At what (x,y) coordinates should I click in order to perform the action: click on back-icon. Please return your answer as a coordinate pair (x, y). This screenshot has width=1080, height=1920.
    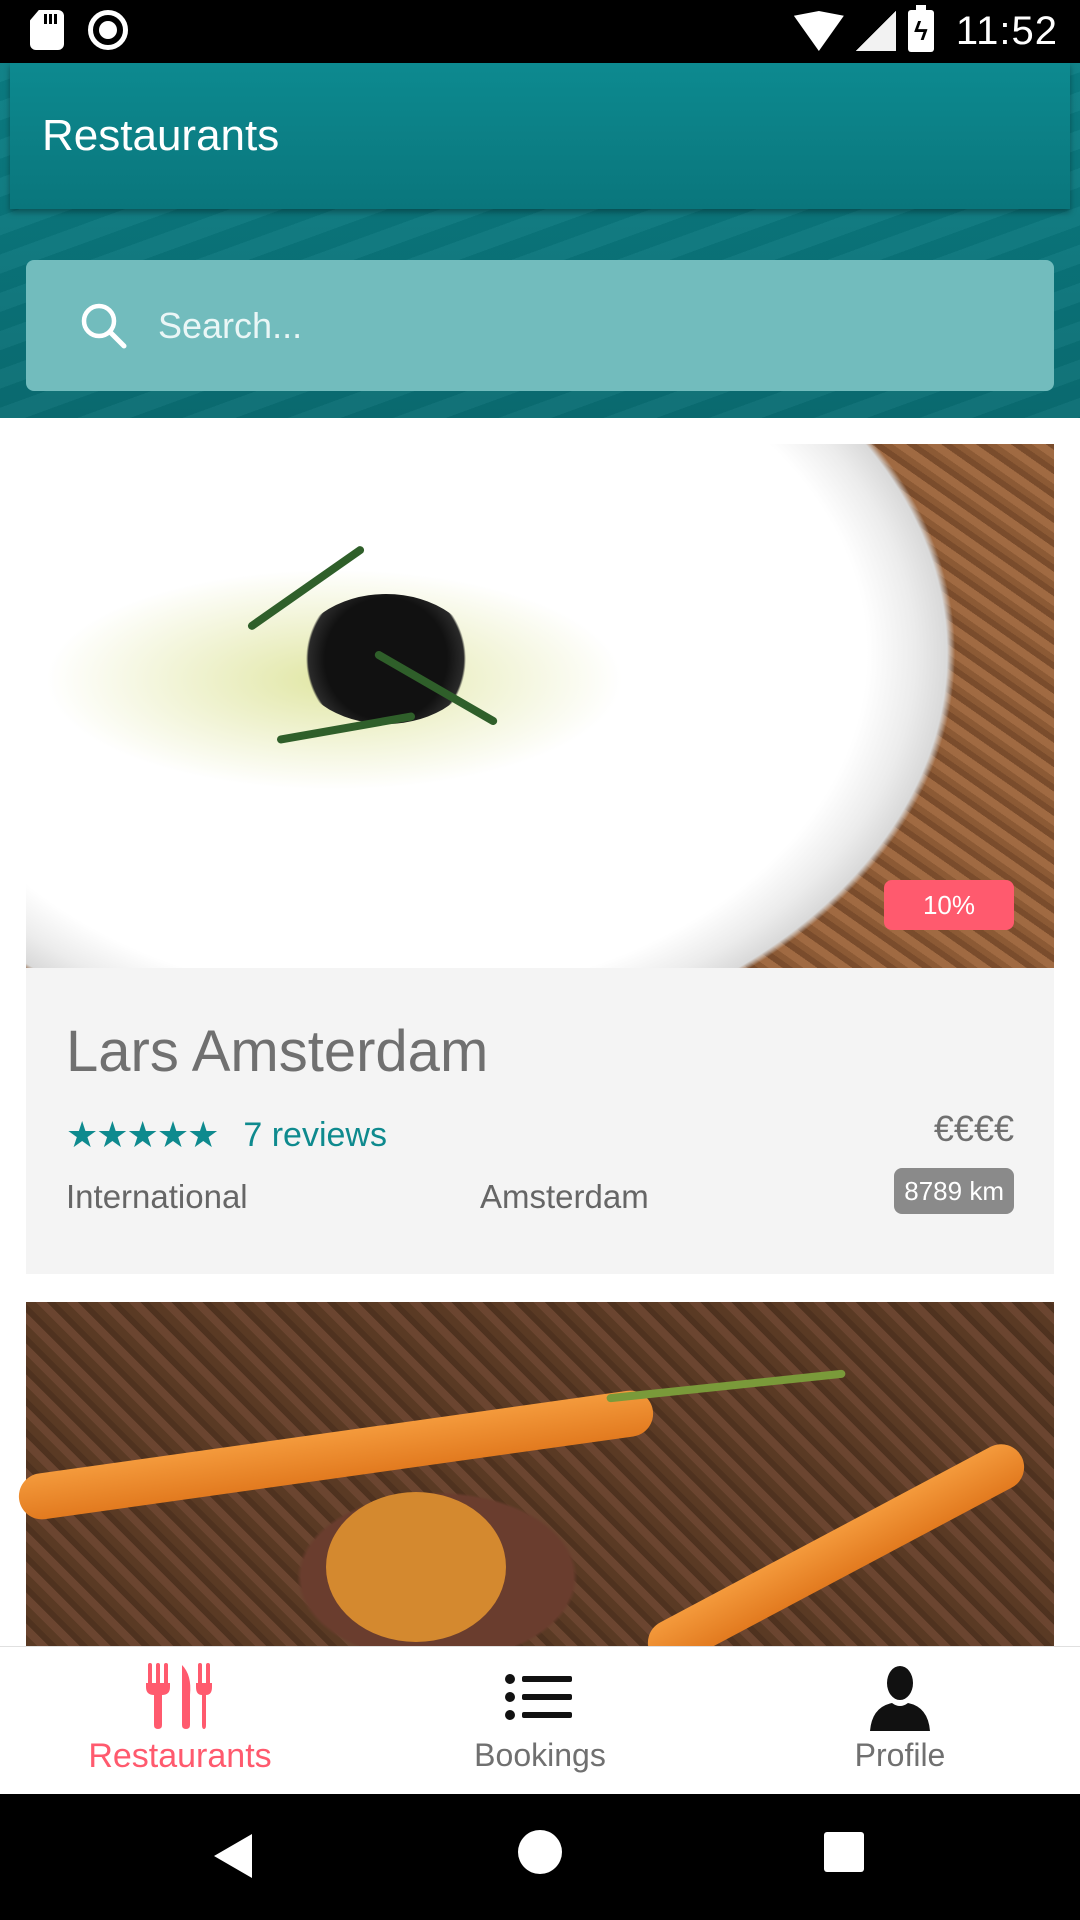
    Looking at the image, I should click on (233, 1856).